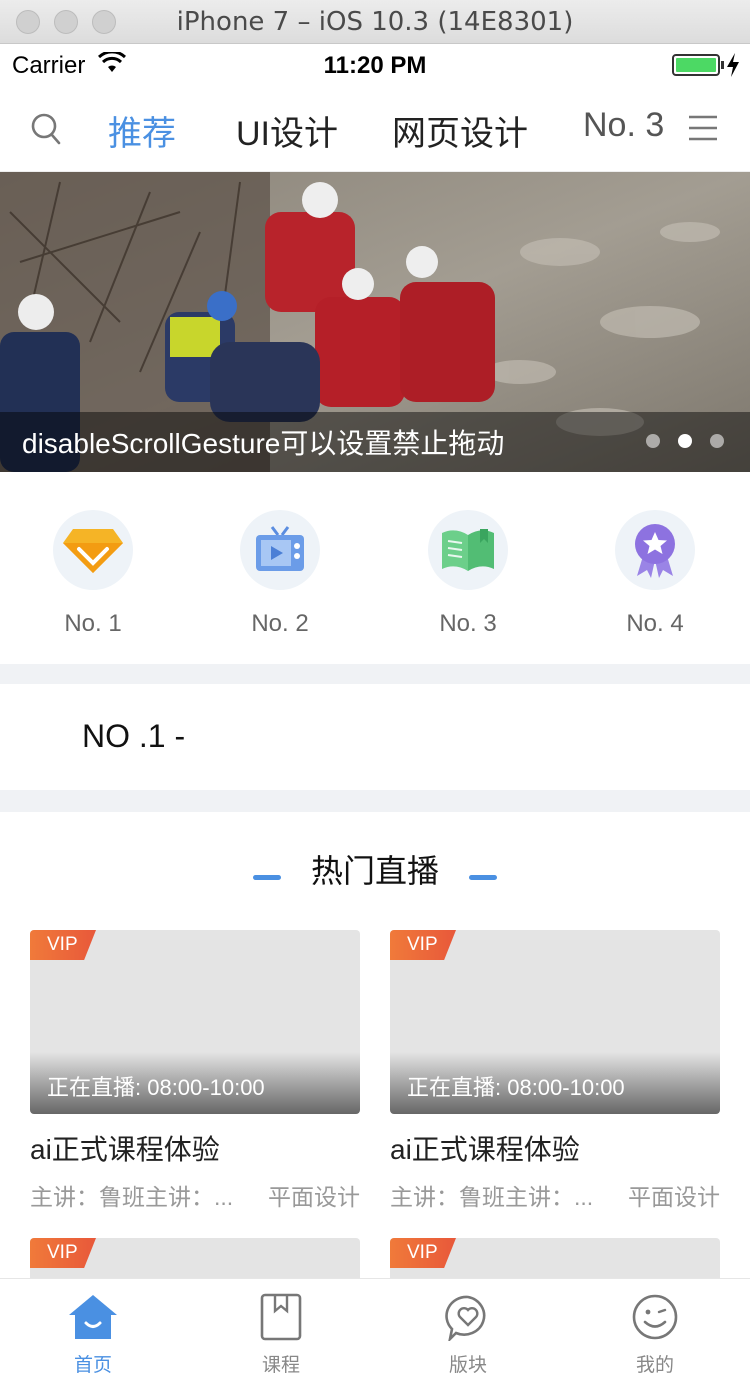  Describe the element at coordinates (263, 443) in the screenshot. I see `banner-caption: disableScrollGesture可以设置禁止拖动` at that location.